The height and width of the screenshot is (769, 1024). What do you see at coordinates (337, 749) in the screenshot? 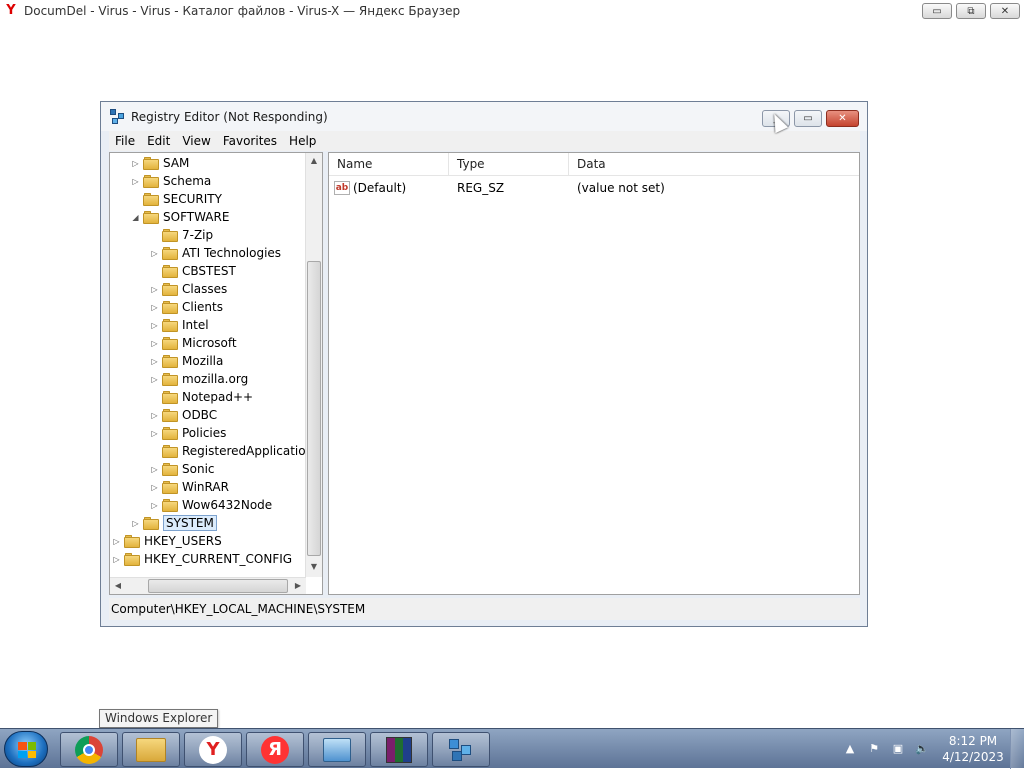
I see `taskbar-control-panel-button` at bounding box center [337, 749].